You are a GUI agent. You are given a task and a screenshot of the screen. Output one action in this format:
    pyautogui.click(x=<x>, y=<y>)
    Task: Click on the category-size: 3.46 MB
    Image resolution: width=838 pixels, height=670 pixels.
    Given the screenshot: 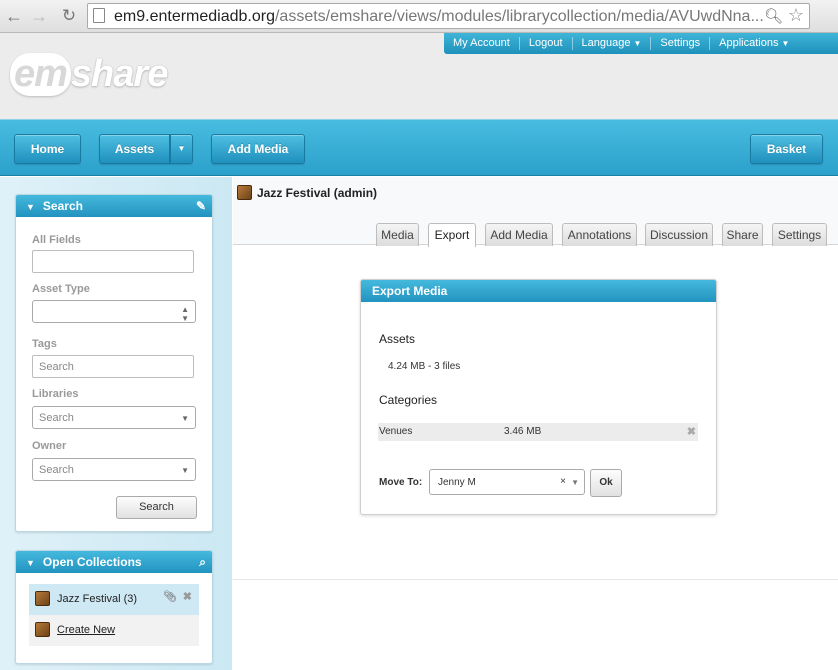 What is the action you would take?
    pyautogui.click(x=523, y=431)
    